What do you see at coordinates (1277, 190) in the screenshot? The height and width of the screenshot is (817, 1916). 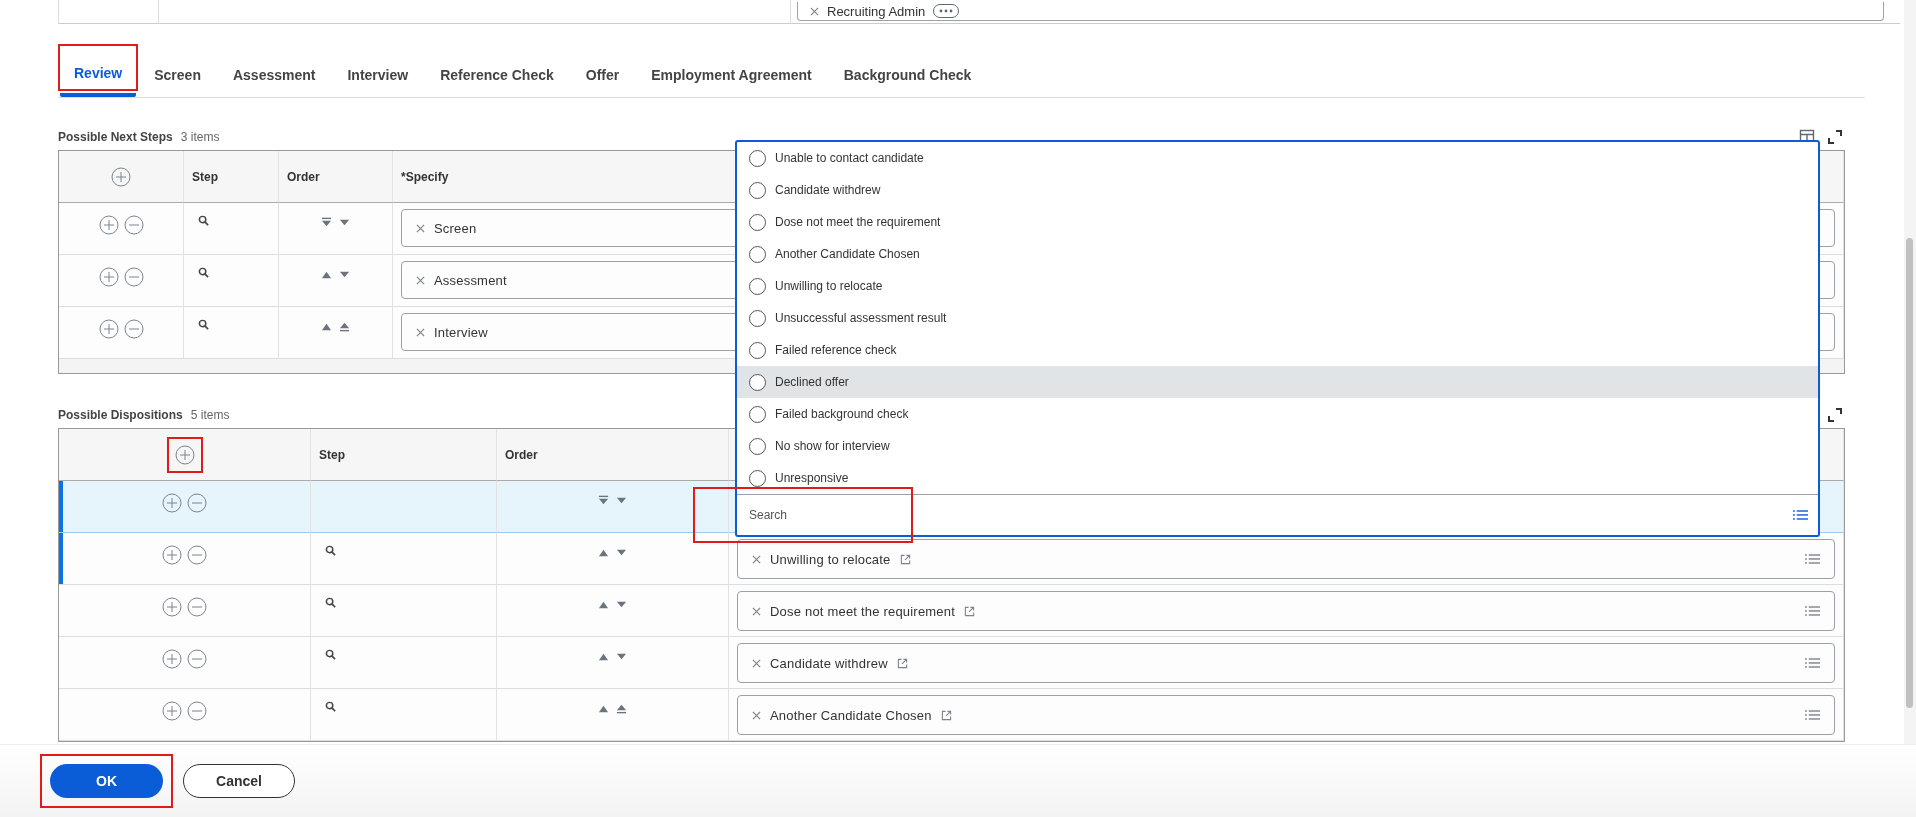 I see `dropdown-option: Candidate withdrew` at bounding box center [1277, 190].